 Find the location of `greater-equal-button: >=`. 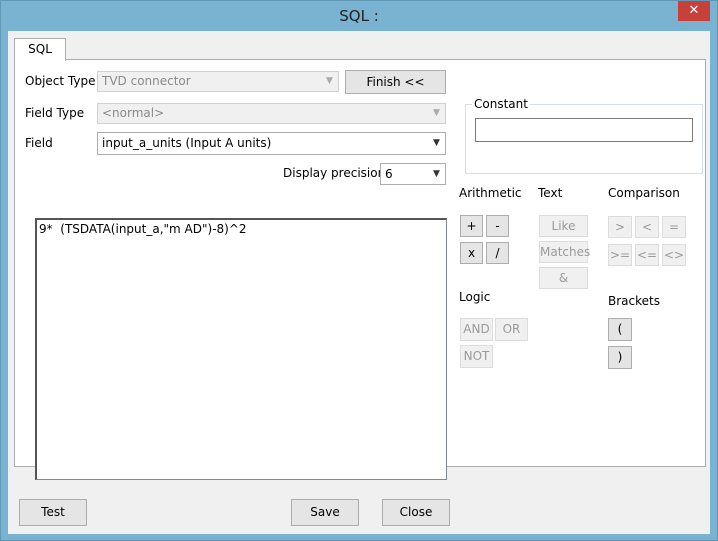

greater-equal-button: >= is located at coordinates (620, 255).